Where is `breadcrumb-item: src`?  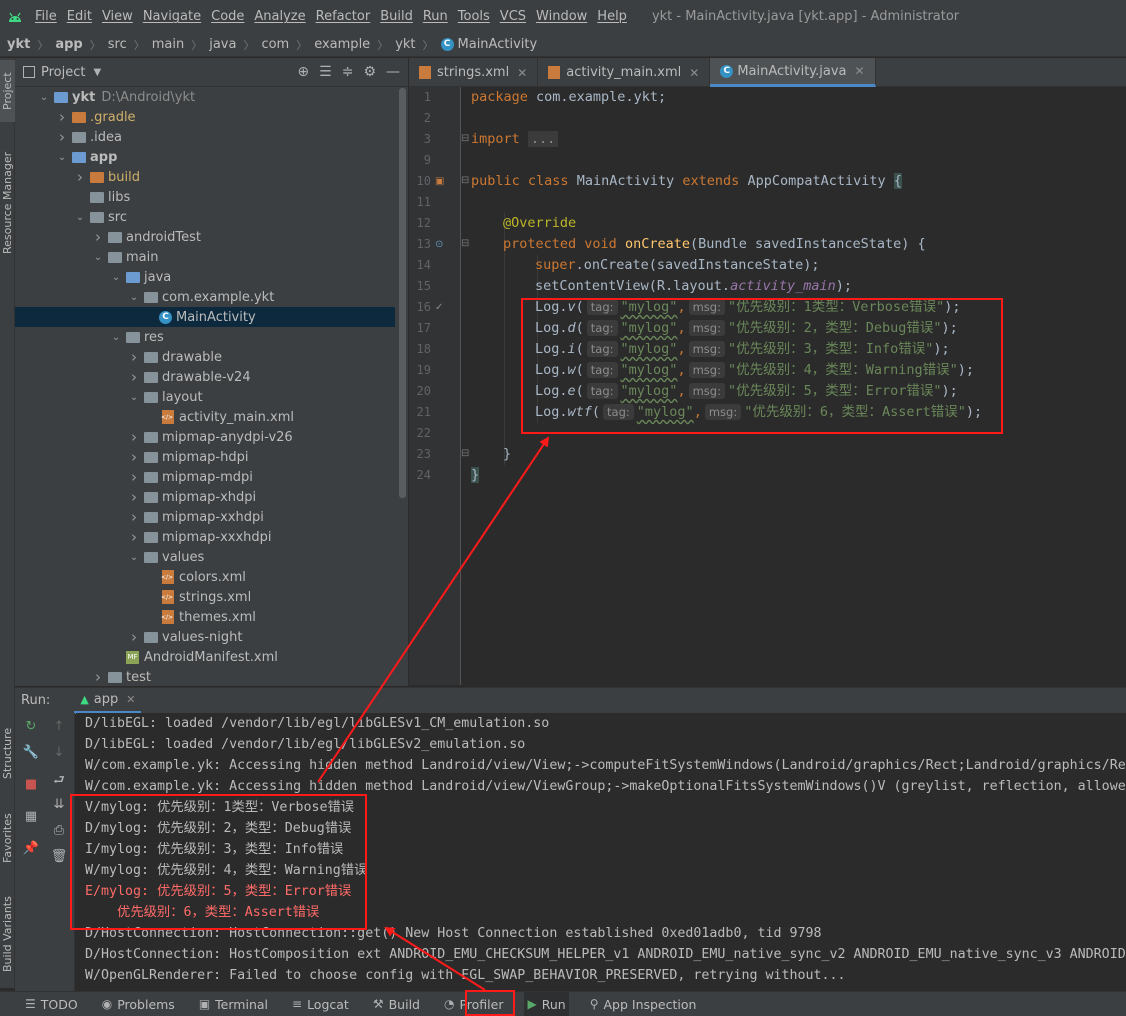 breadcrumb-item: src is located at coordinates (117, 44).